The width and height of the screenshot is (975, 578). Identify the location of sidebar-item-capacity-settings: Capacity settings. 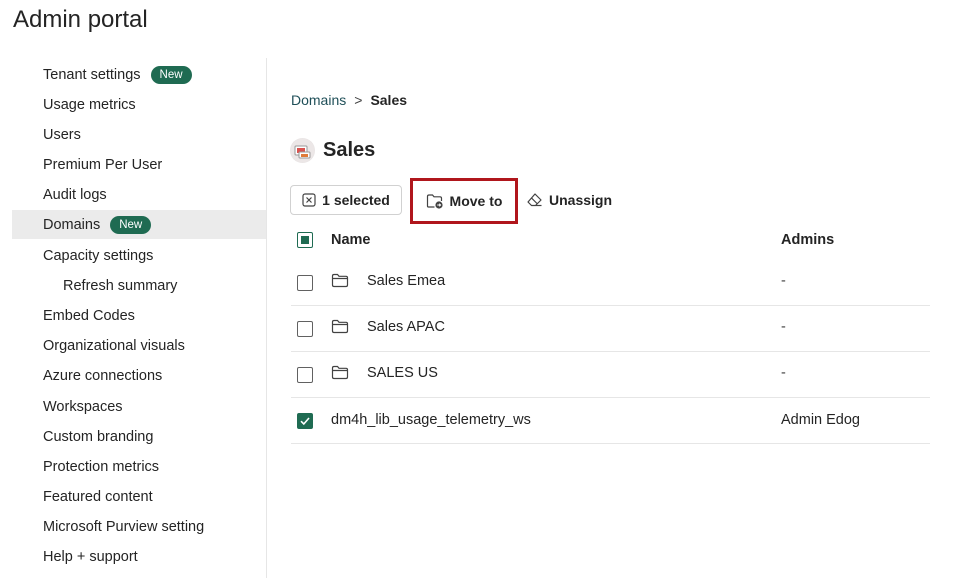
(139, 255).